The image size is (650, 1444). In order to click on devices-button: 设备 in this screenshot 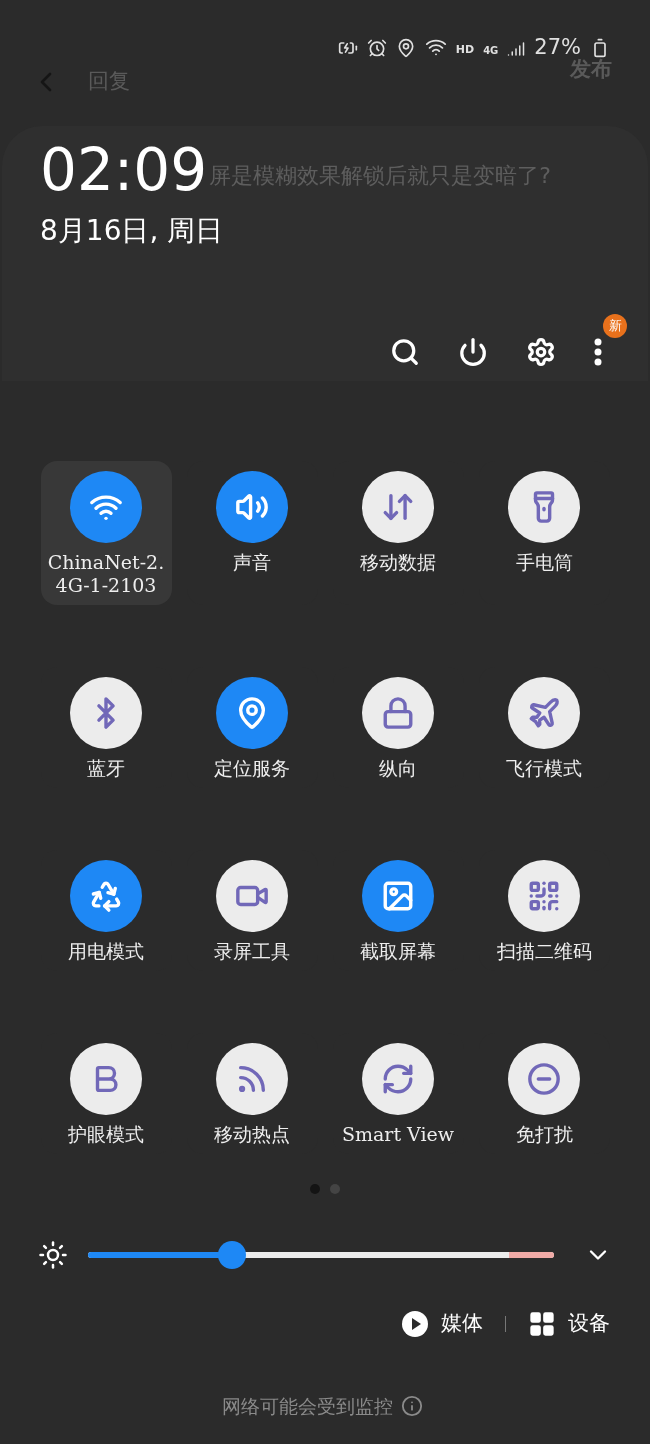, I will do `click(569, 1324)`.